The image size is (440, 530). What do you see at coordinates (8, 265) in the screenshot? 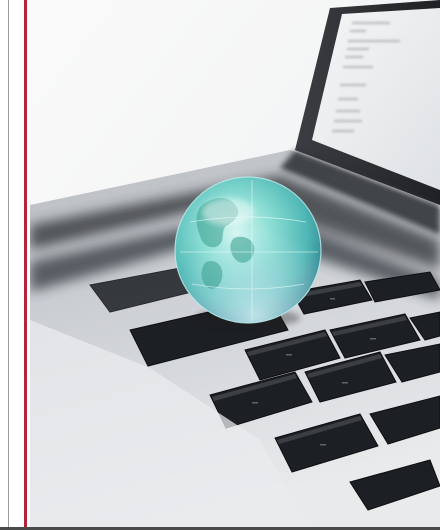
I see `margin-rule` at bounding box center [8, 265].